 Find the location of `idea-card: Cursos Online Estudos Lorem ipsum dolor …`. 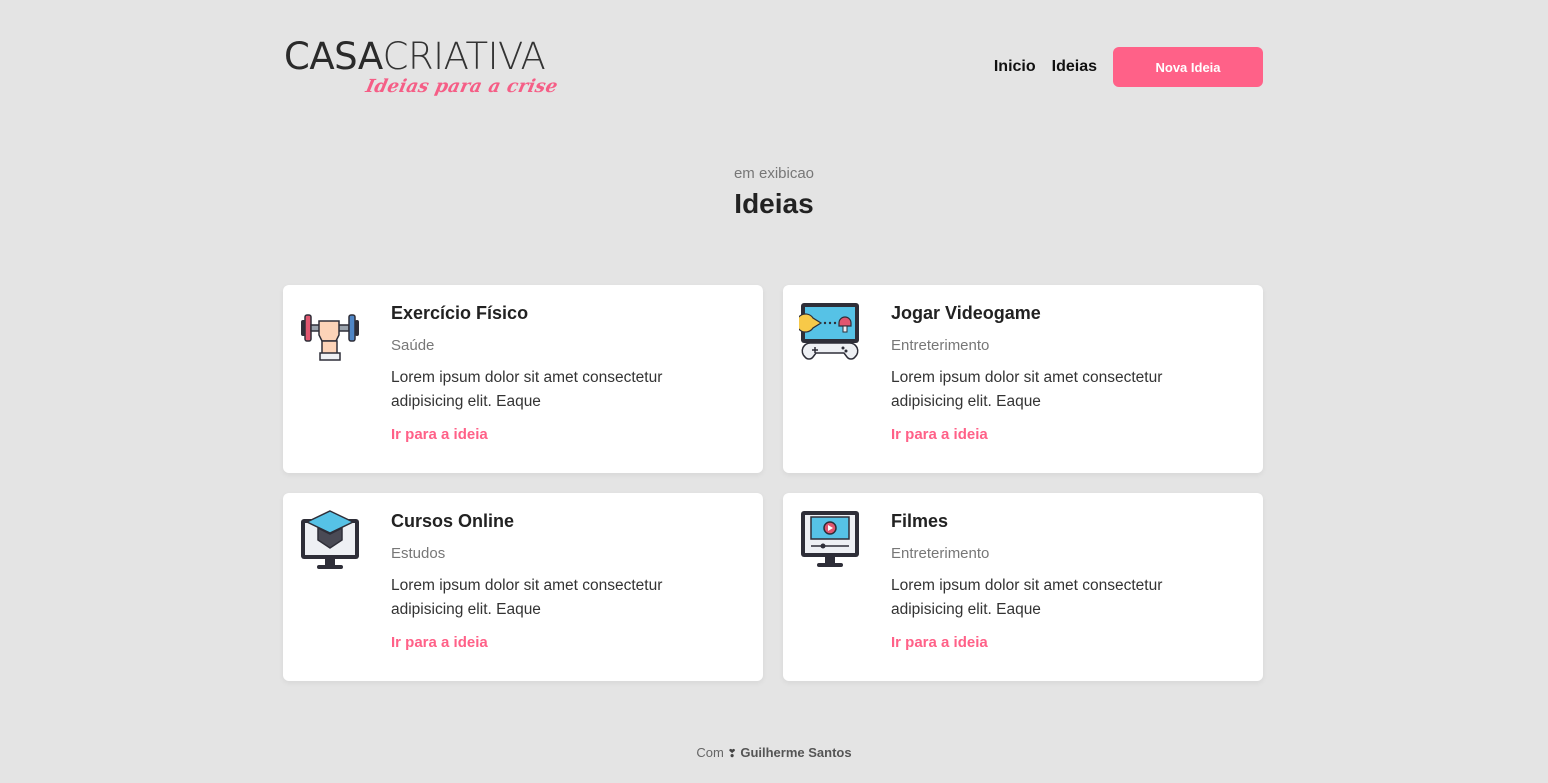

idea-card: Cursos Online Estudos Lorem ipsum dolor … is located at coordinates (523, 587).